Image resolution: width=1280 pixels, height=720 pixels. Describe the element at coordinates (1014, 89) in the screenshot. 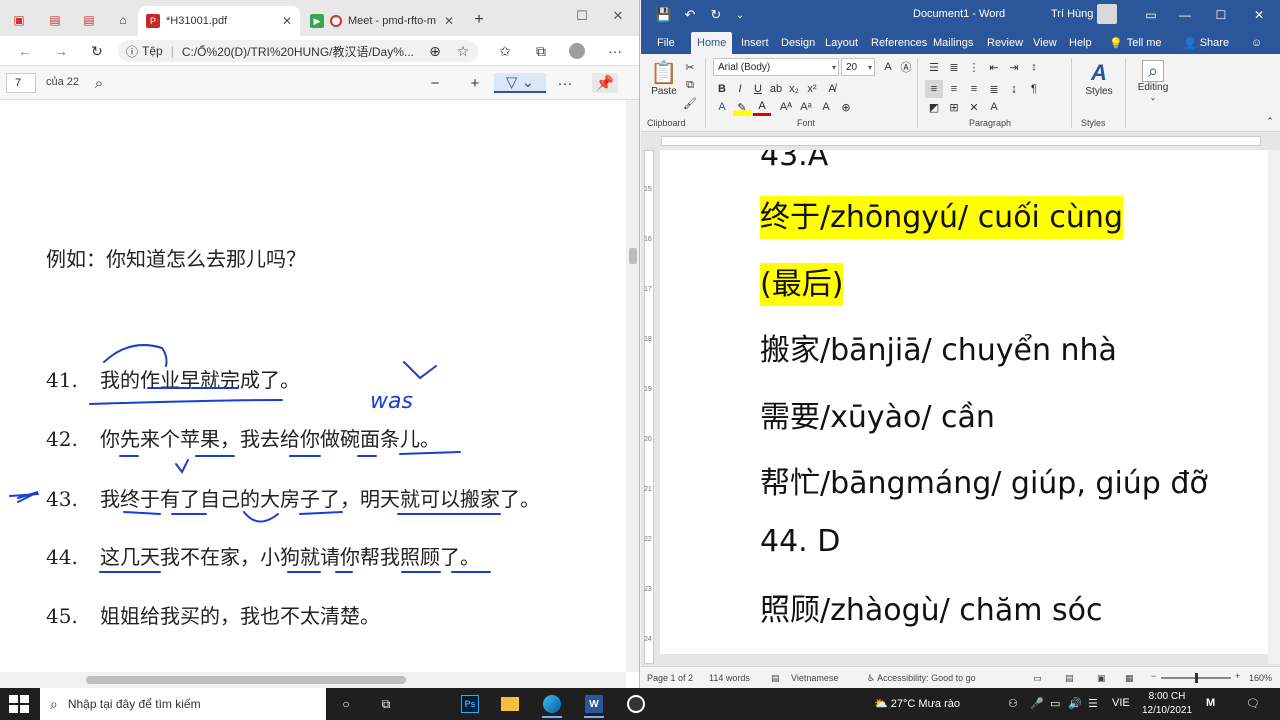

I see `line-spacing-icon: ↨` at that location.